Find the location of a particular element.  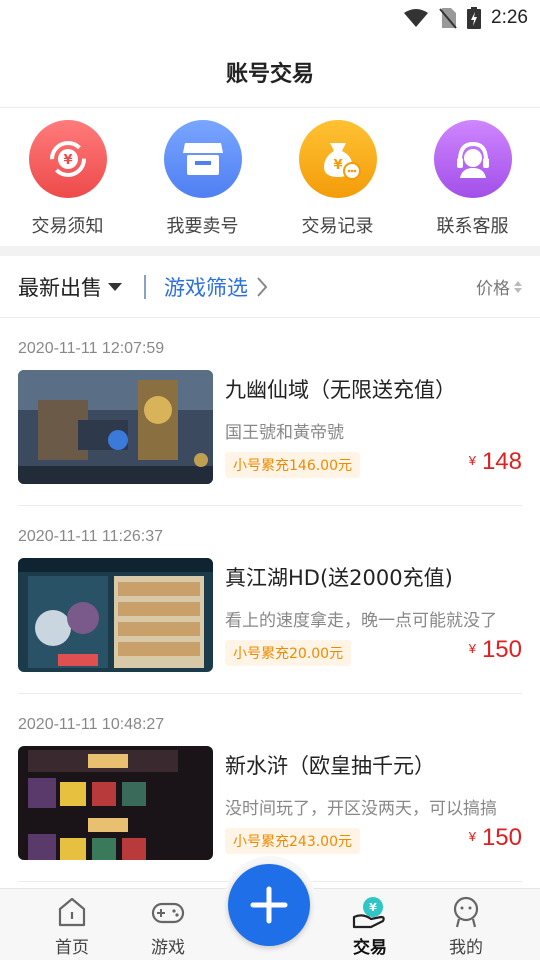

price-sort-button: 价格 is located at coordinates (499, 286).